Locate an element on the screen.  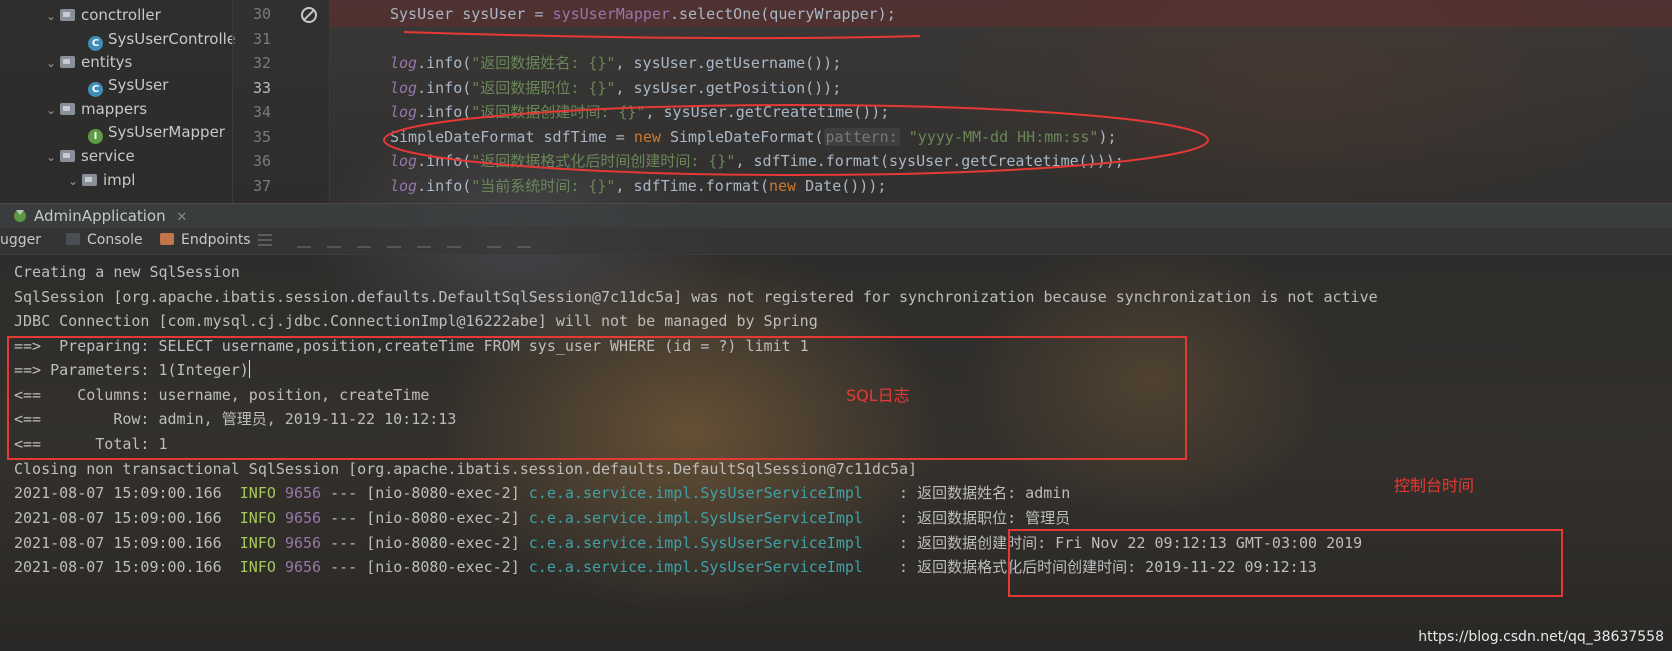
line-number: 30 is located at coordinates (261, 14).